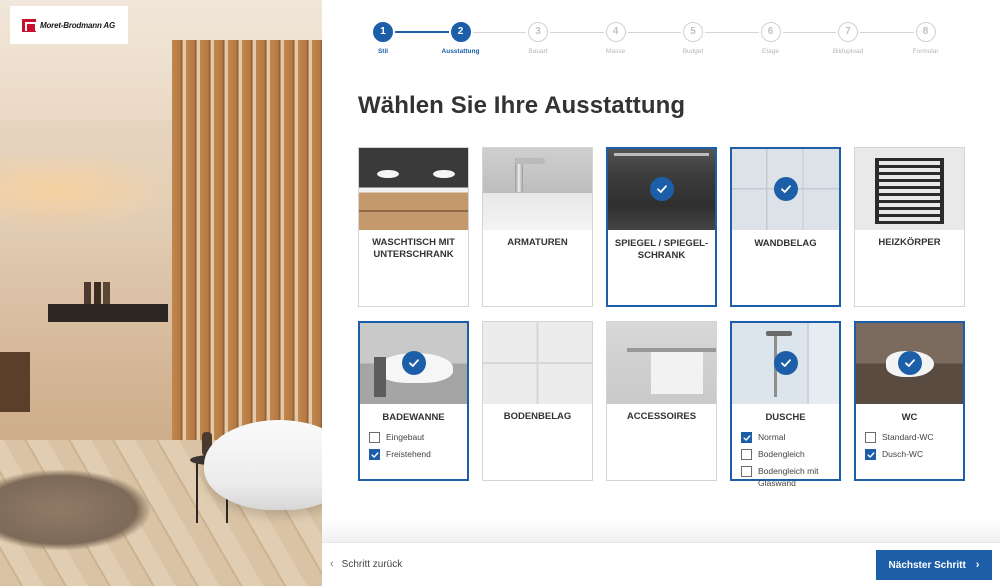 The width and height of the screenshot is (1000, 586). I want to click on equipment-card-title: Spiegel / Spiegel-schrank, so click(661, 249).